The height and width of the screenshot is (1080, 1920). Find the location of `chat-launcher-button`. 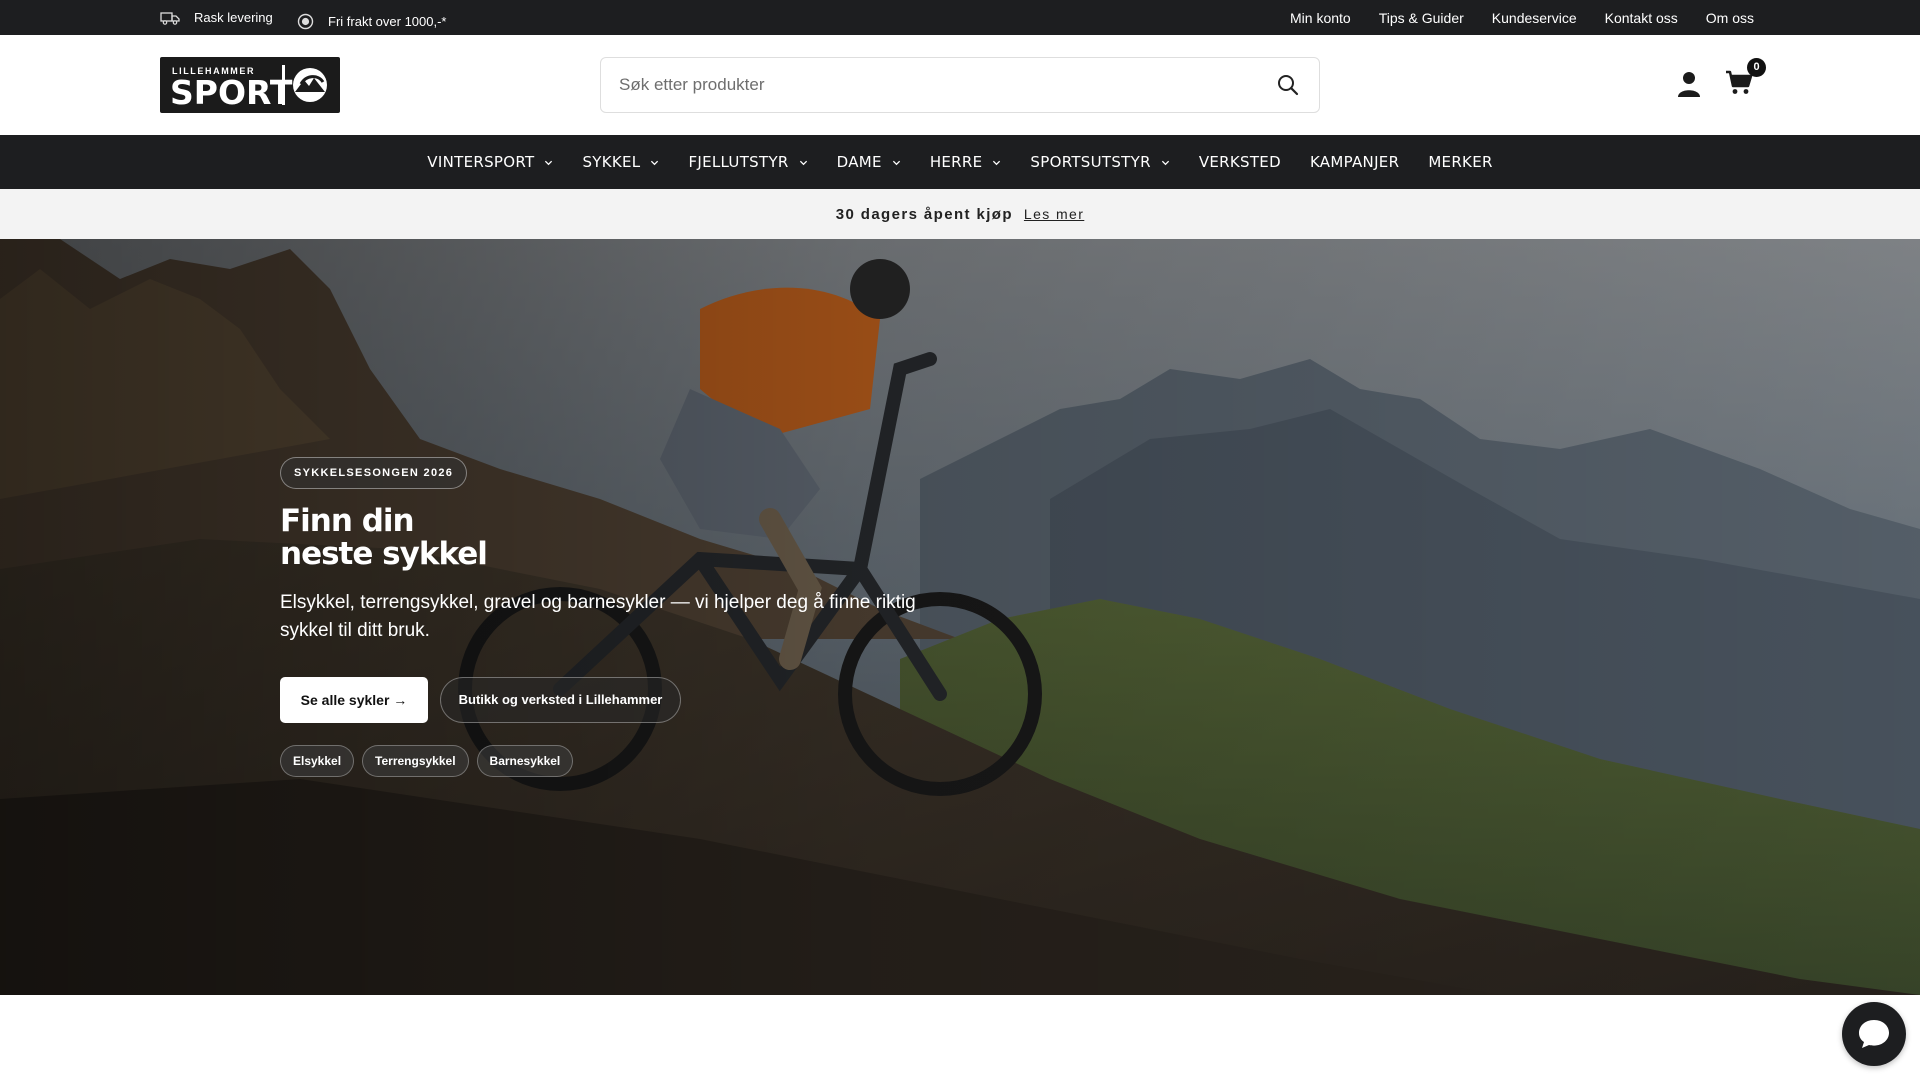

chat-launcher-button is located at coordinates (1874, 1034).